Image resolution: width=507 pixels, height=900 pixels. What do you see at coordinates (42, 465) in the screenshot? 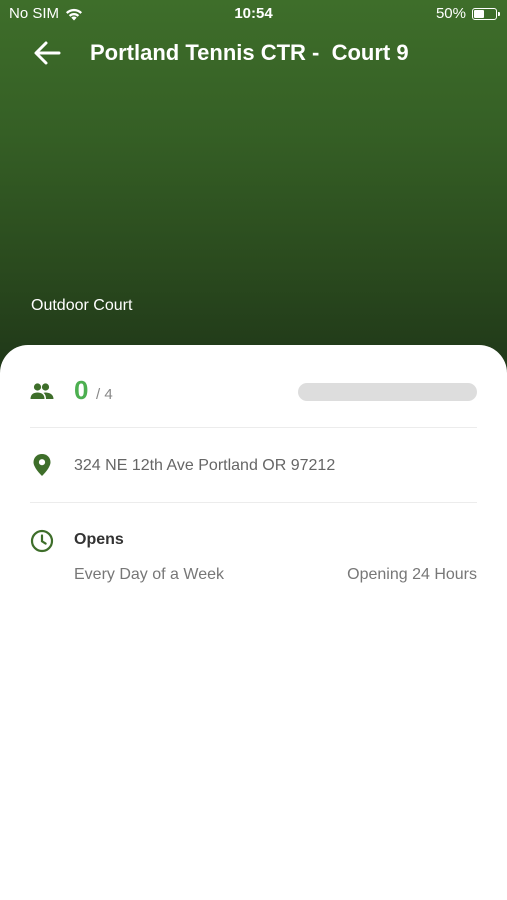
I see `location-pin-icon` at bounding box center [42, 465].